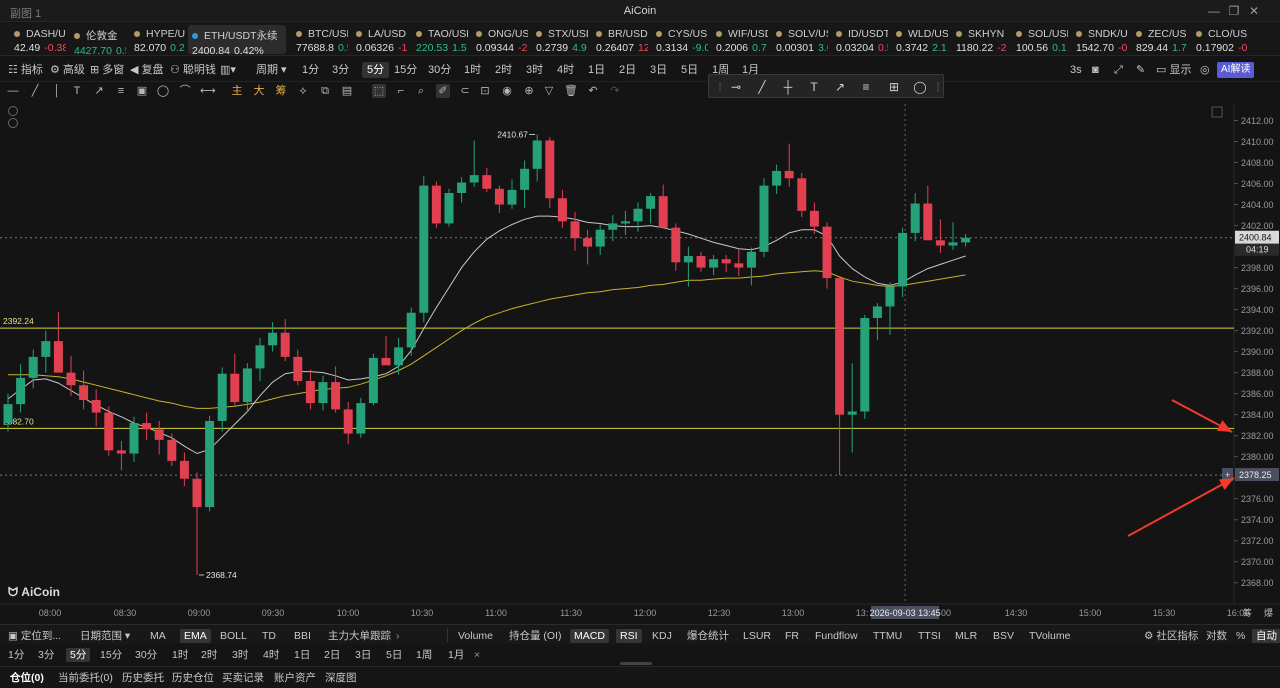  I want to click on camera-icon: ◙, so click(1095, 70).